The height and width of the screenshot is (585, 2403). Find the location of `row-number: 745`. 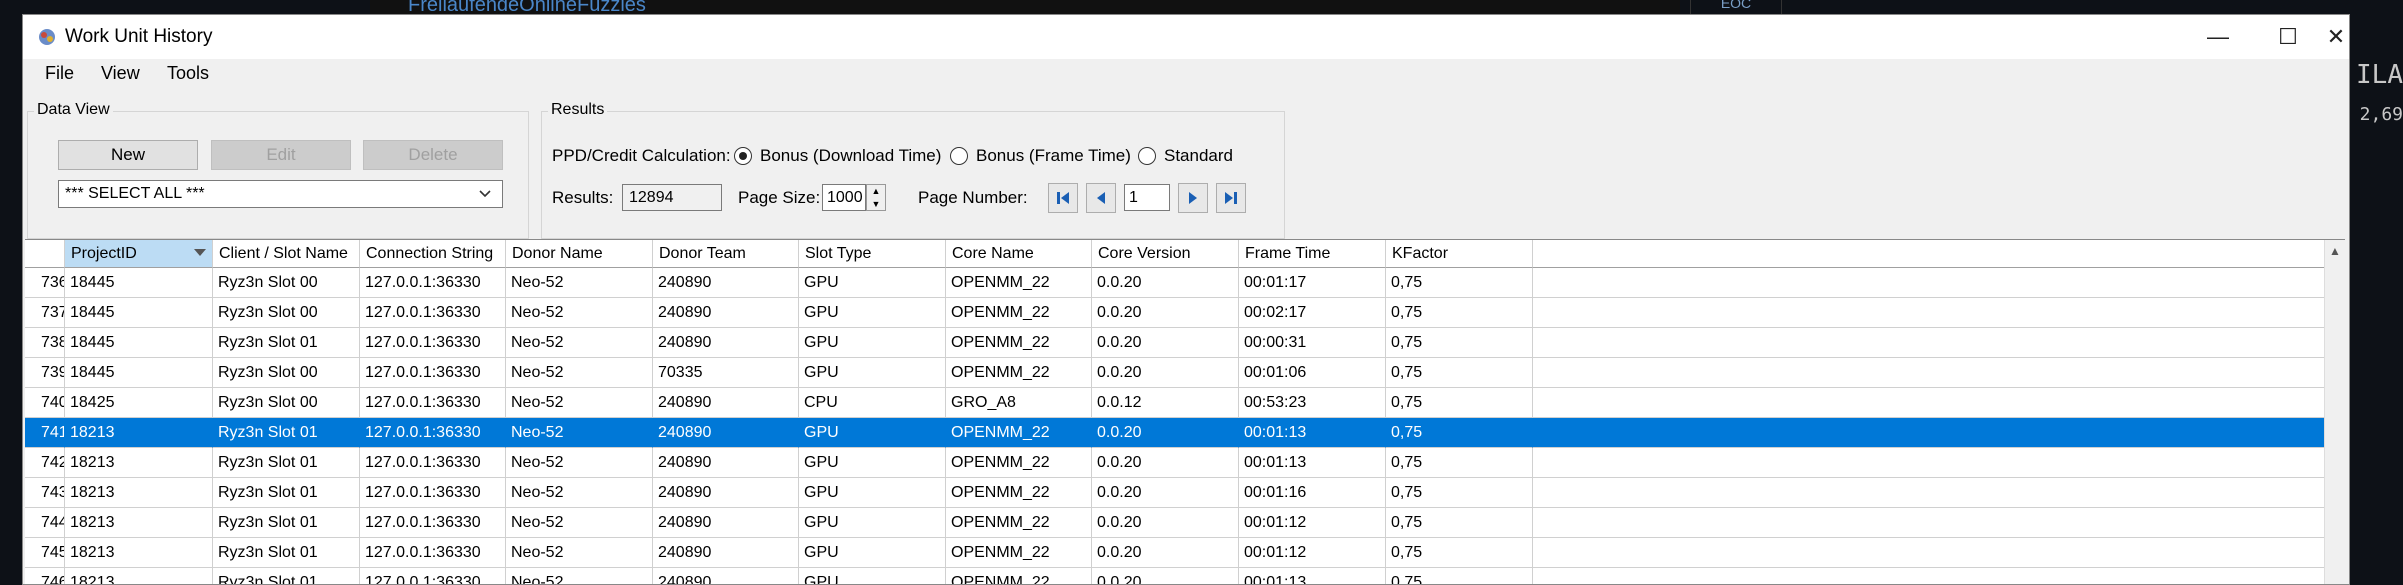

row-number: 745 is located at coordinates (45, 553).